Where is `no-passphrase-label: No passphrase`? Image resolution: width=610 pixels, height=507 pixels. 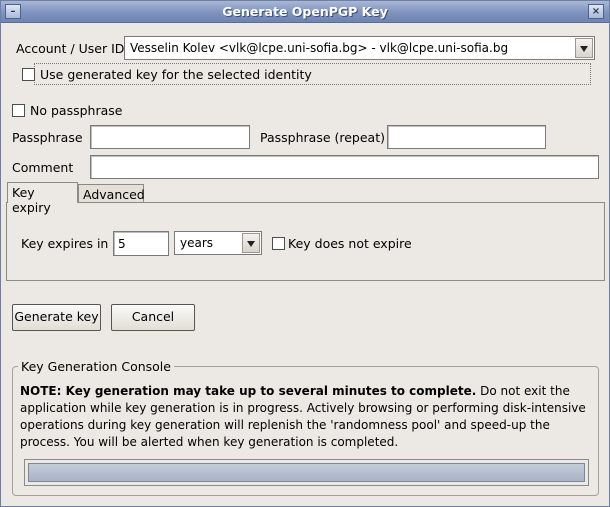
no-passphrase-label: No passphrase is located at coordinates (76, 110).